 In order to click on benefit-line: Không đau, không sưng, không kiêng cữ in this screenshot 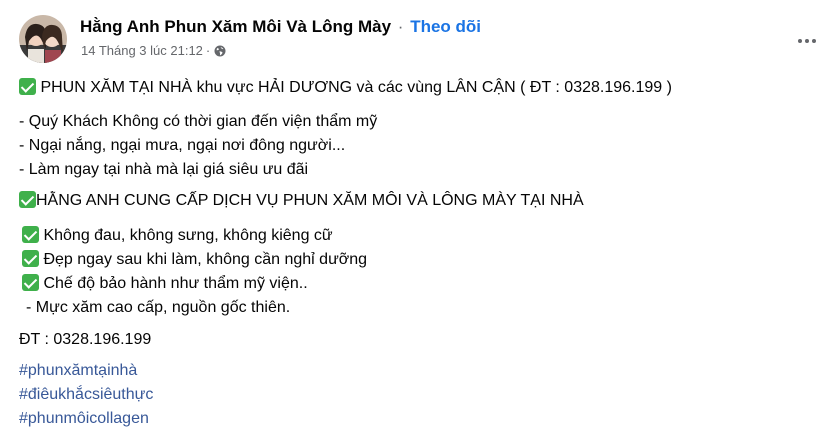, I will do `click(177, 236)`.